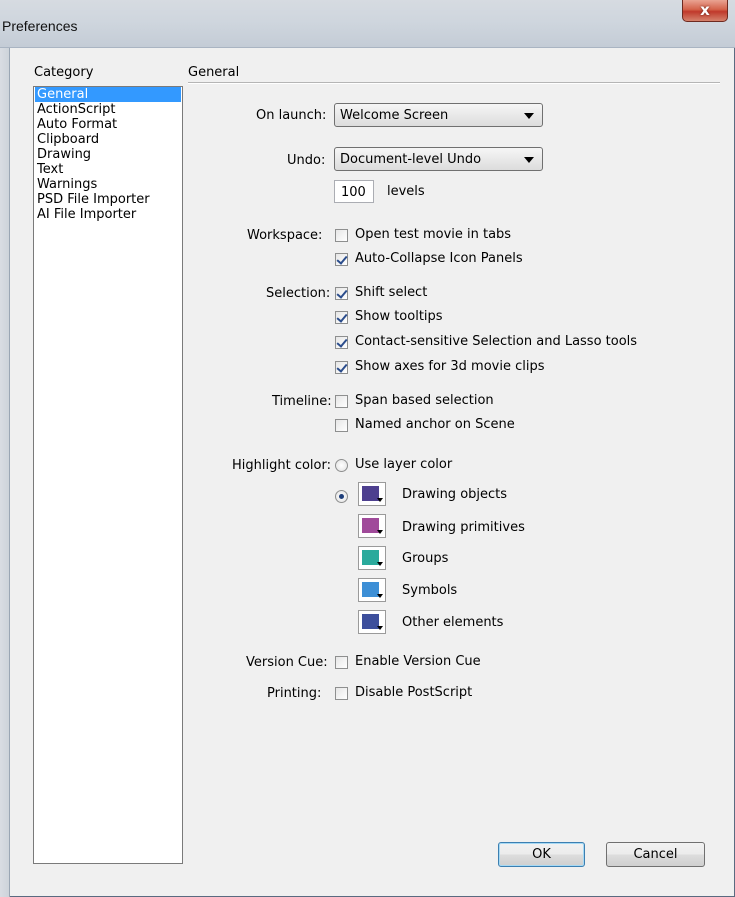 This screenshot has height=897, width=735. I want to click on timeline-label: Timeline:, so click(302, 401).